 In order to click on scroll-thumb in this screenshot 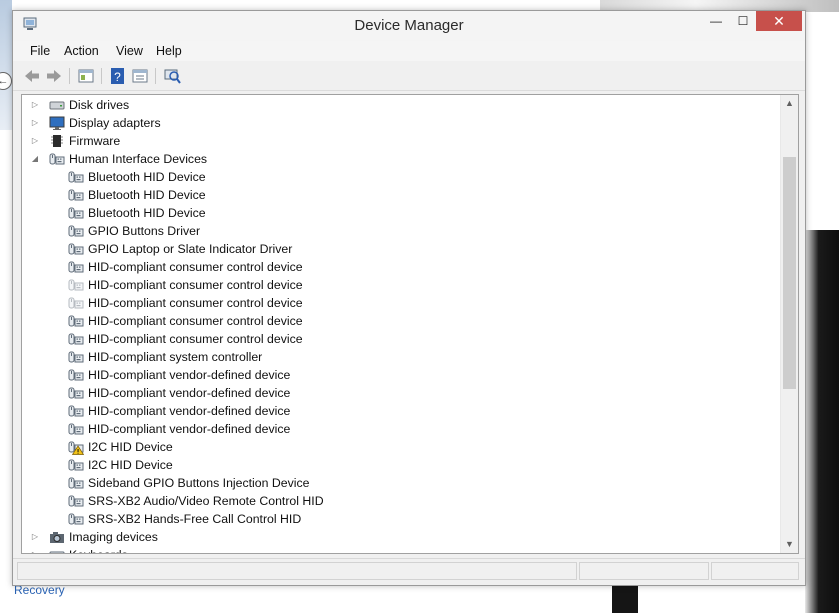, I will do `click(789, 273)`.